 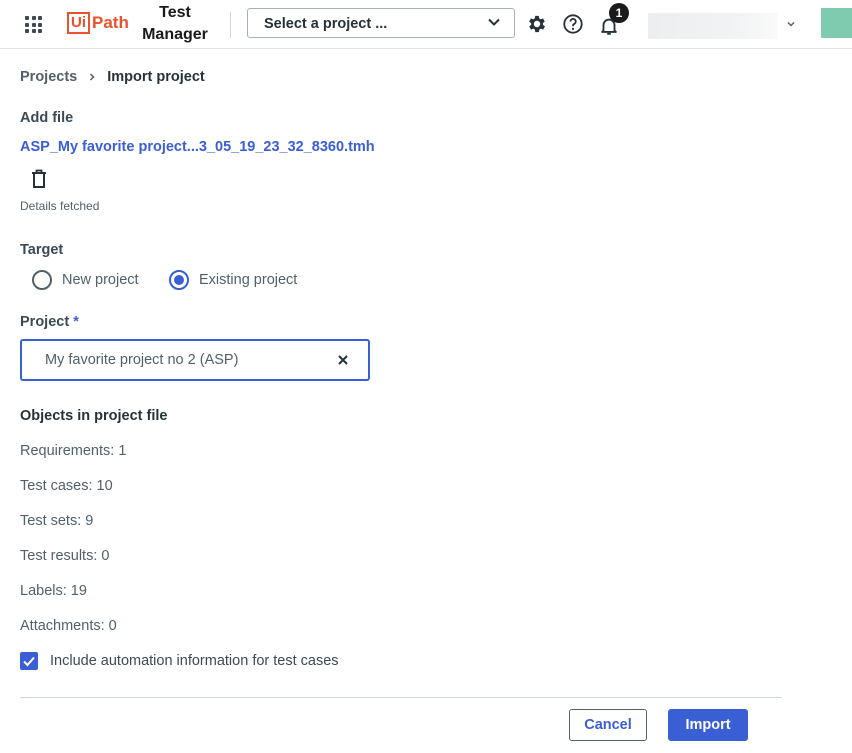 I want to click on file-status-text: Details fetched, so click(x=60, y=206).